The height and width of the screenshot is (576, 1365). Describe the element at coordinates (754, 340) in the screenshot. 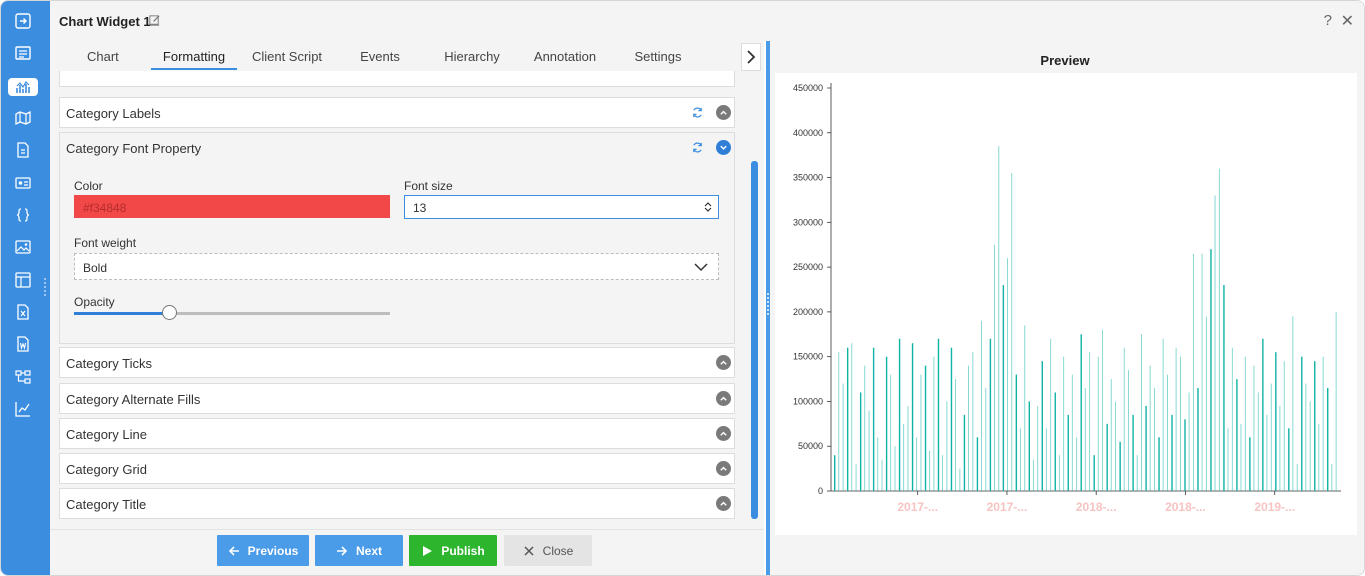

I see `settings-scrollbar` at that location.